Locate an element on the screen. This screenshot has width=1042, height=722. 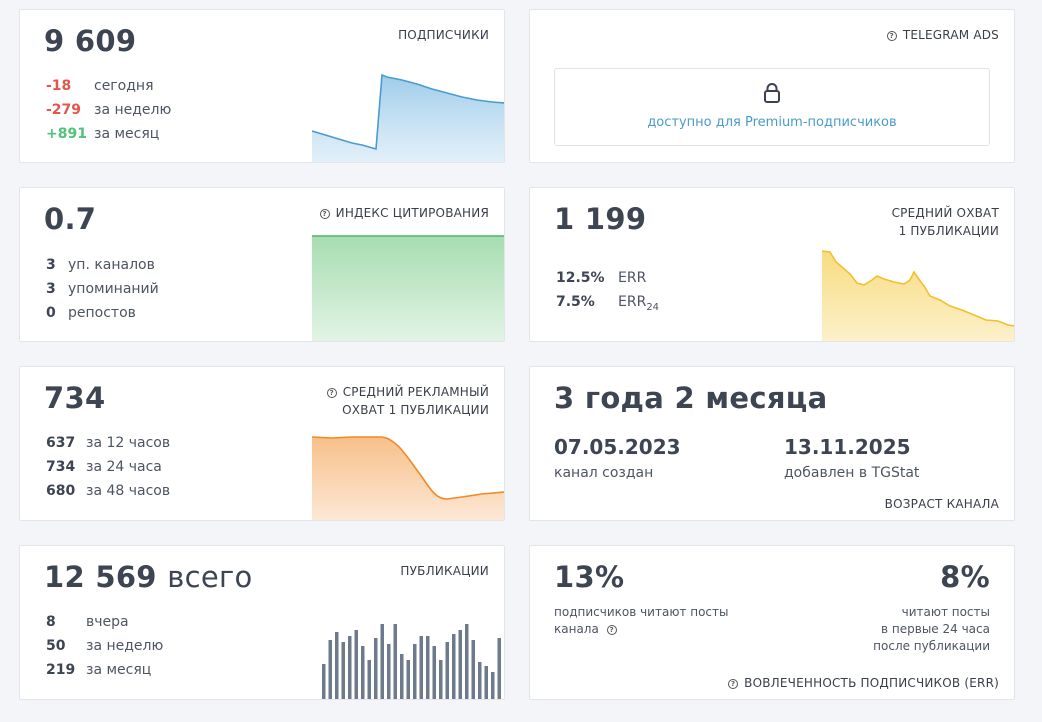
desc-line: канала ? is located at coordinates (641, 629).